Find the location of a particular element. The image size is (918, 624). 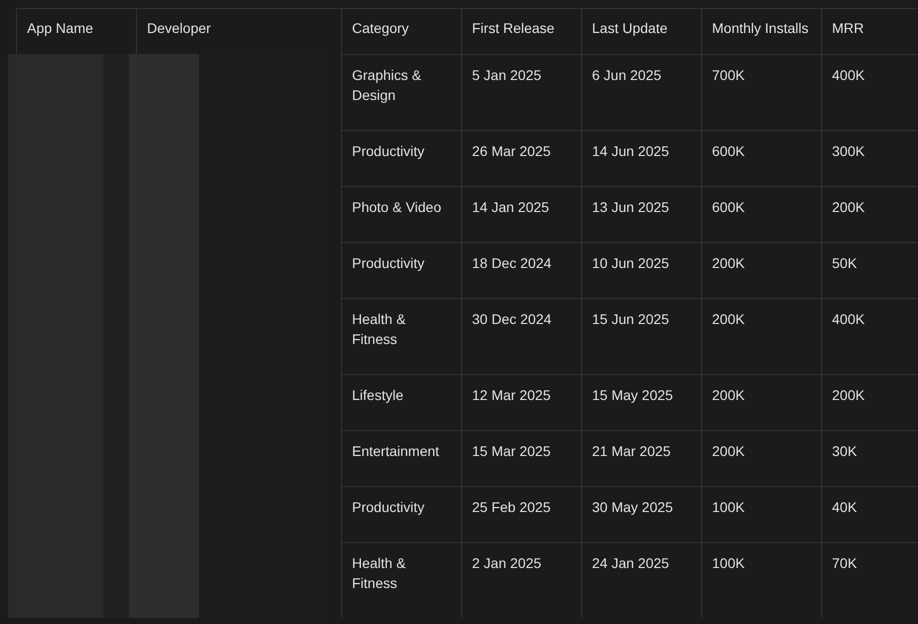

table-cell: 700K is located at coordinates (761, 92).